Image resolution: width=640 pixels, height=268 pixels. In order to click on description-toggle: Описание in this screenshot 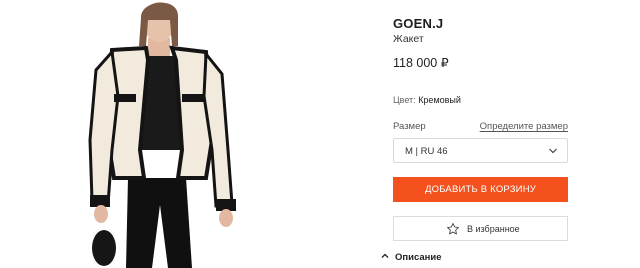, I will do `click(411, 257)`.